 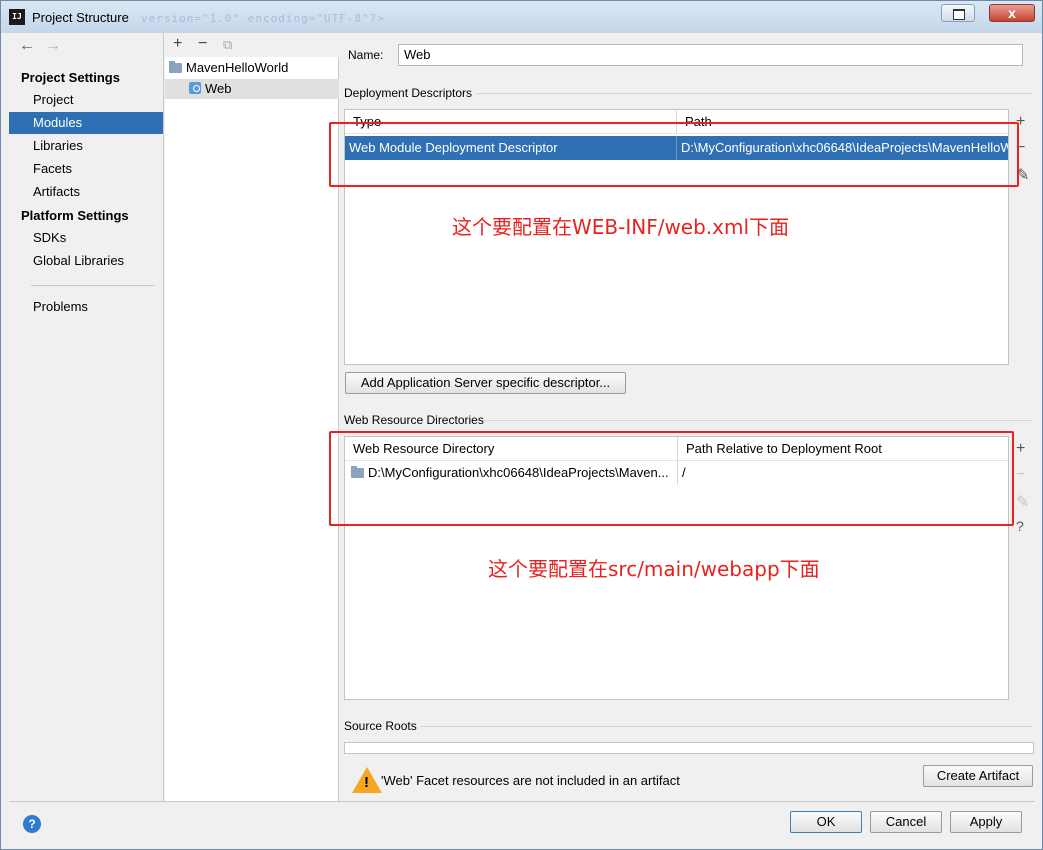 I want to click on module-folder-icon, so click(x=175, y=67).